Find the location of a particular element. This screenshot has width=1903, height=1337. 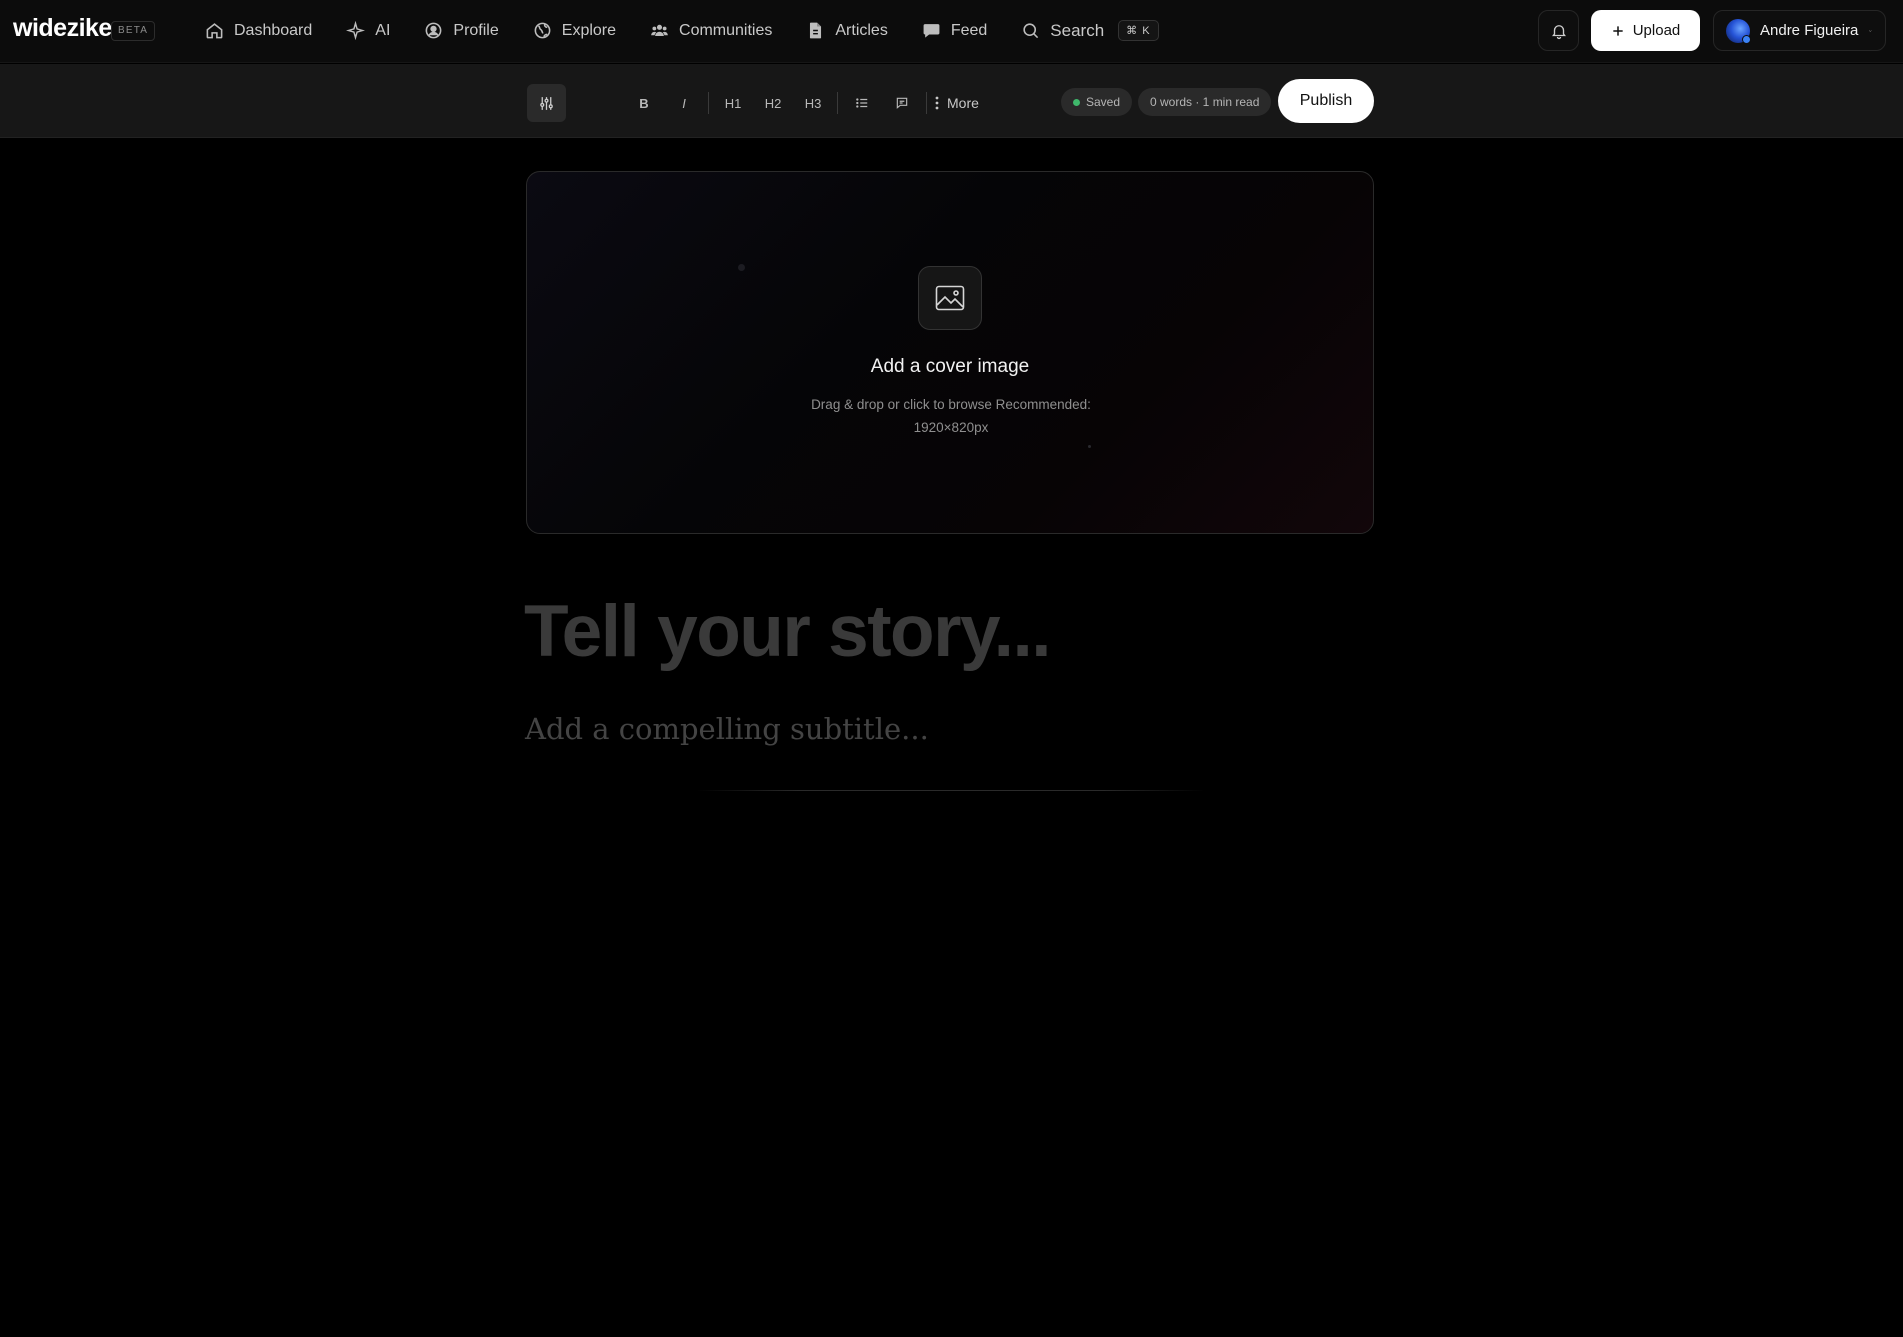

more-label: More is located at coordinates (963, 103).